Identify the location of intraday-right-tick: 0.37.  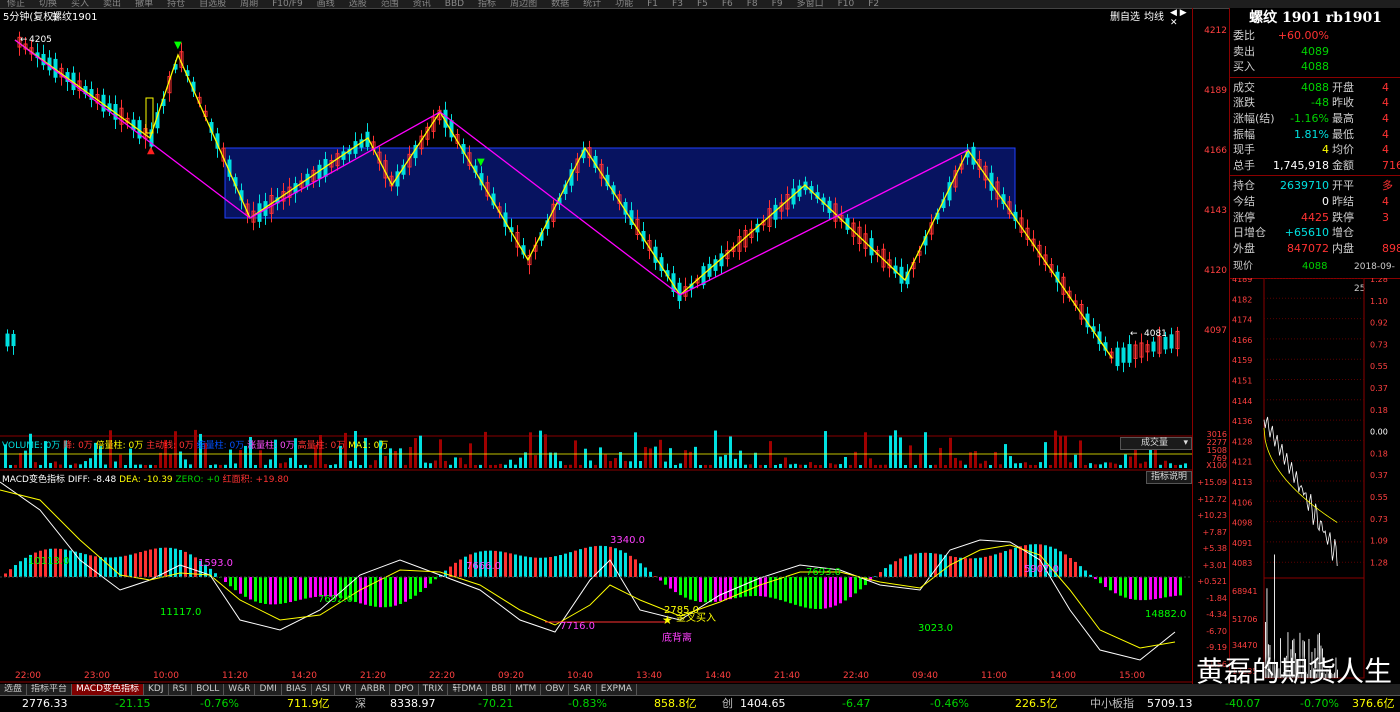
(1379, 388).